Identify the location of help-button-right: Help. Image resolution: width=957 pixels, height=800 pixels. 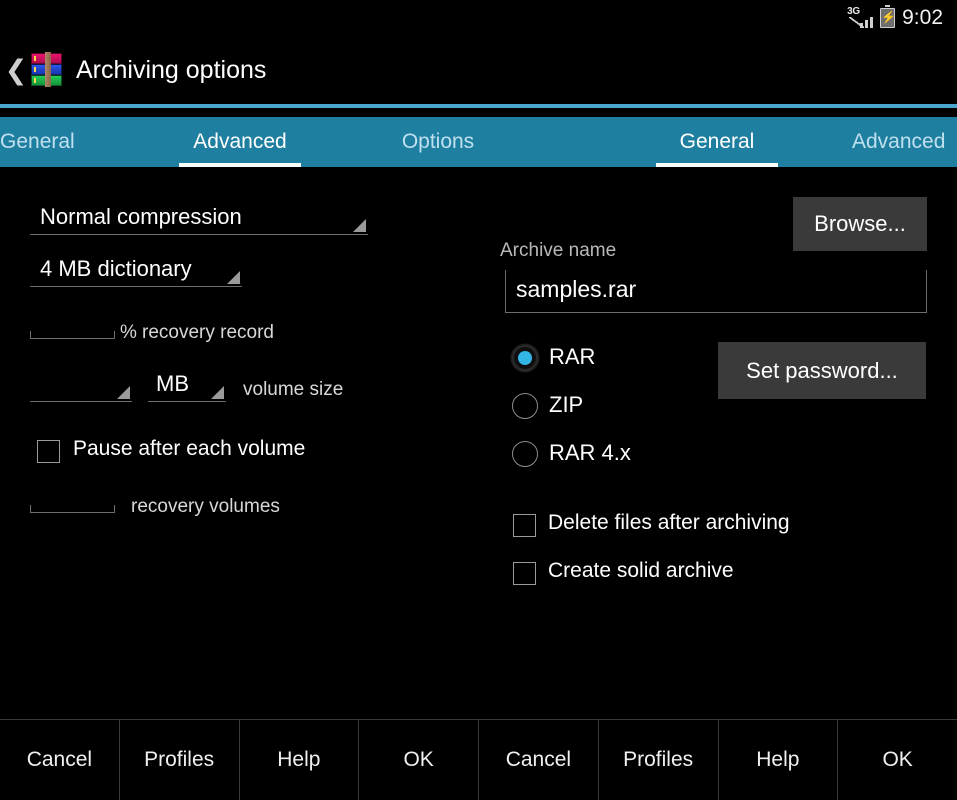
(779, 760).